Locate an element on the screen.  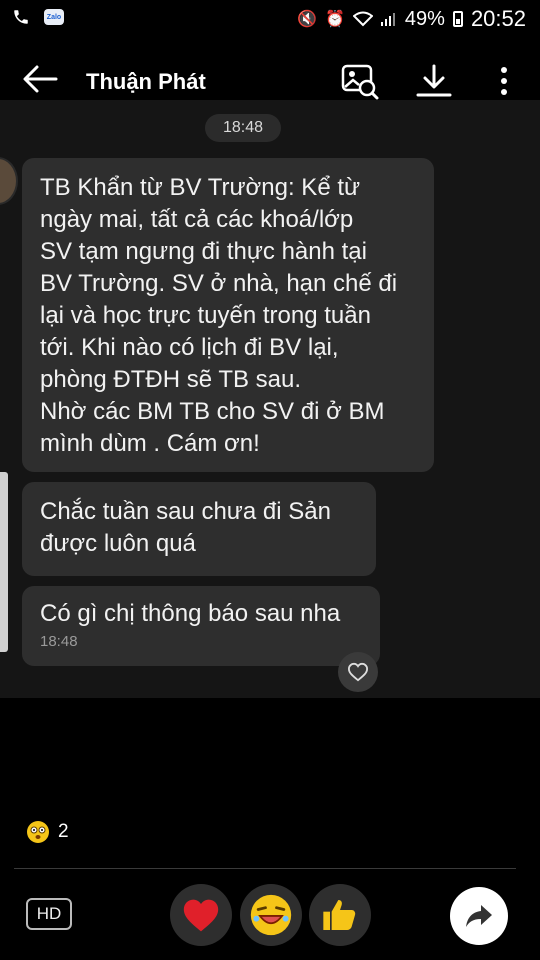
clock: 20:52 is located at coordinates (498, 18).